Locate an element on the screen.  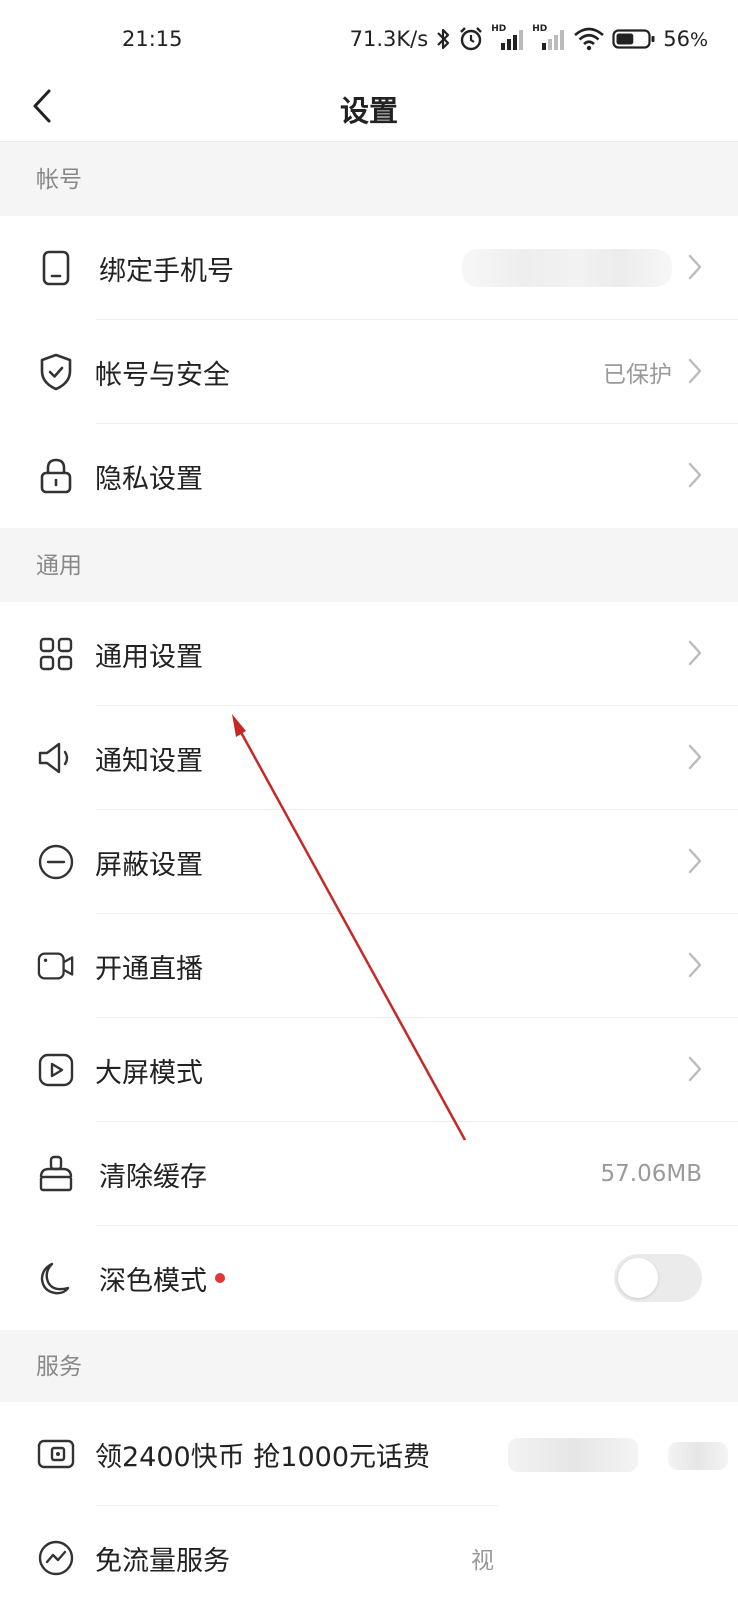
row-coins-promo: 领2400快币 抢1000元话费 is located at coordinates (369, 1454).